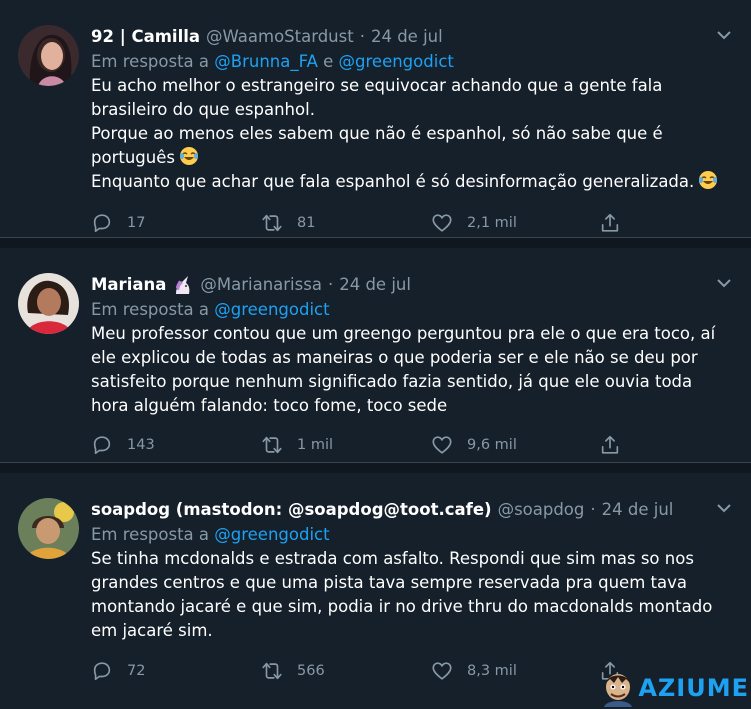  I want to click on reply-count: 143, so click(141, 445).